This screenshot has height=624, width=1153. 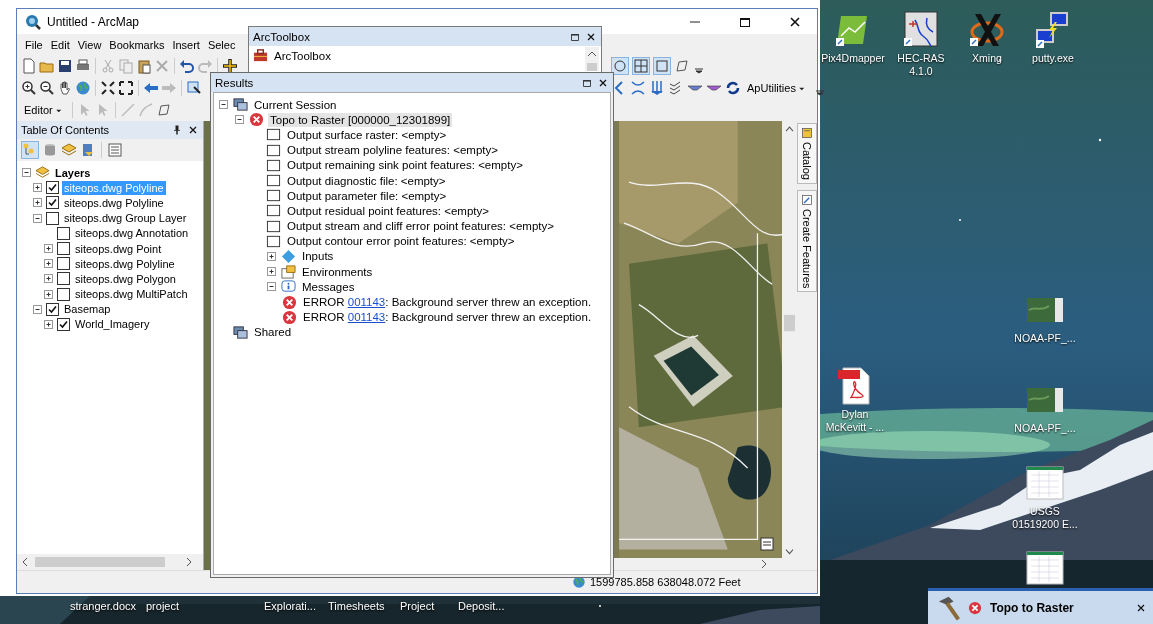 What do you see at coordinates (131, 294) in the screenshot?
I see `layer-name: siteops.dwg MultiPatch` at bounding box center [131, 294].